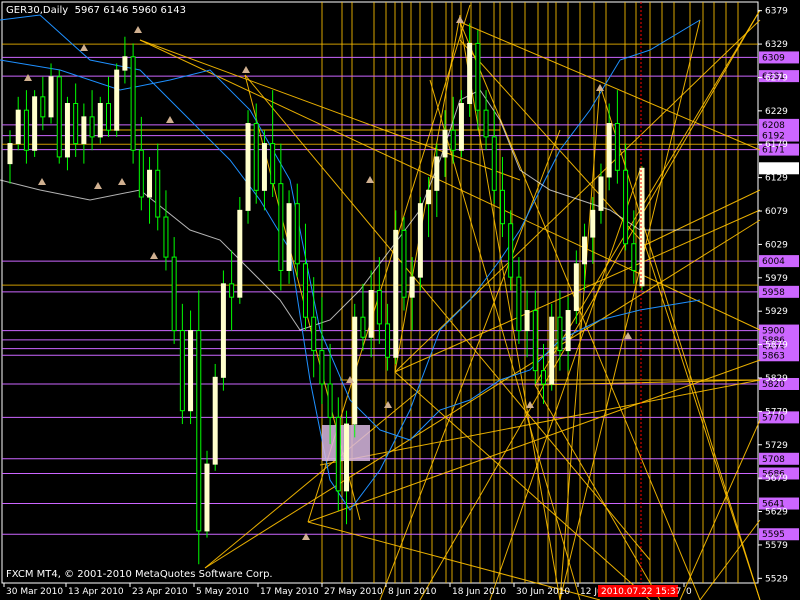 The width and height of the screenshot is (800, 600). Describe the element at coordinates (776, 78) in the screenshot. I see `ytick-label-6279: 6279` at that location.